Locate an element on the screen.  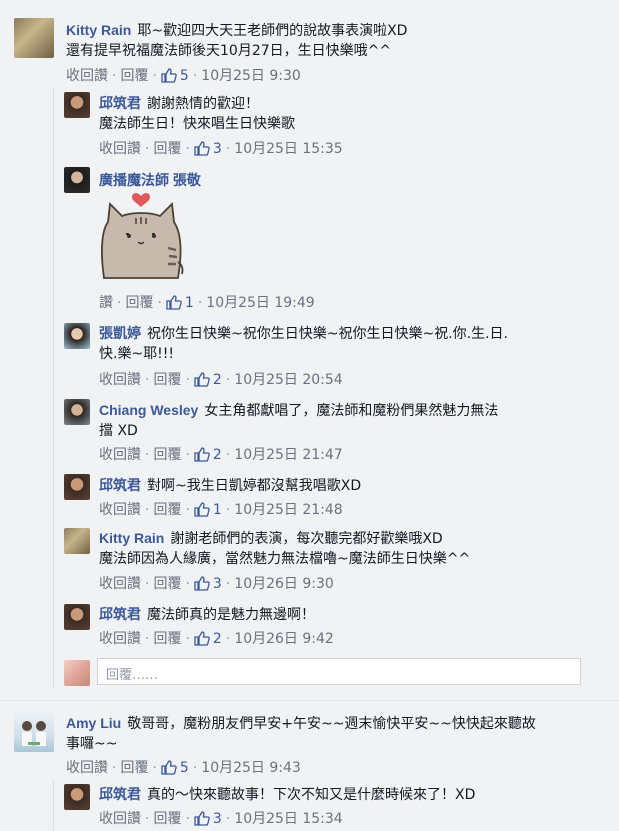
timestamp: 10月25日 15:34 is located at coordinates (288, 819).